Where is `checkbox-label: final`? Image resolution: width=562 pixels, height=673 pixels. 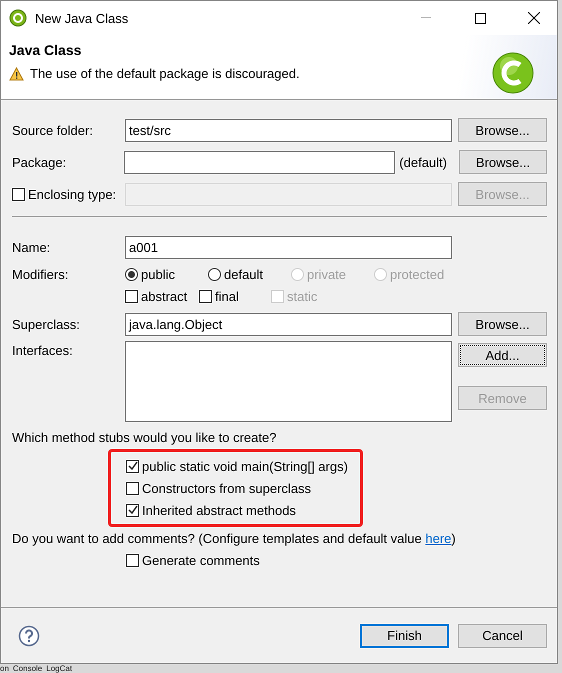
checkbox-label: final is located at coordinates (227, 296).